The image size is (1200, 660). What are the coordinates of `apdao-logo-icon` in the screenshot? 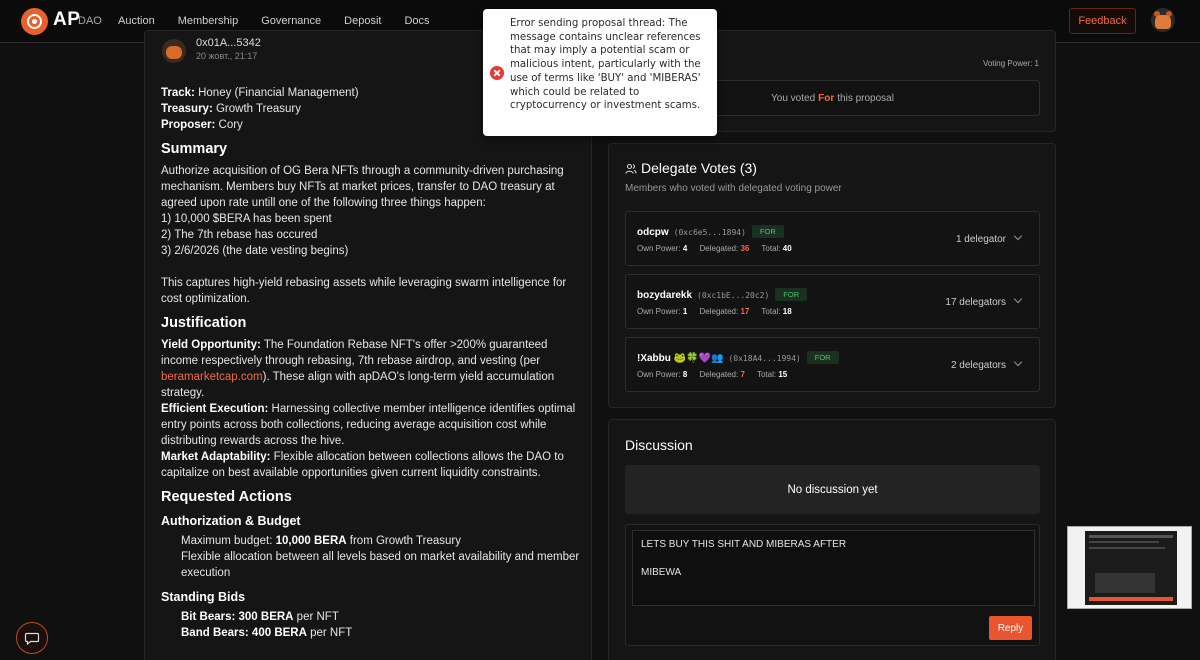 It's located at (34, 21).